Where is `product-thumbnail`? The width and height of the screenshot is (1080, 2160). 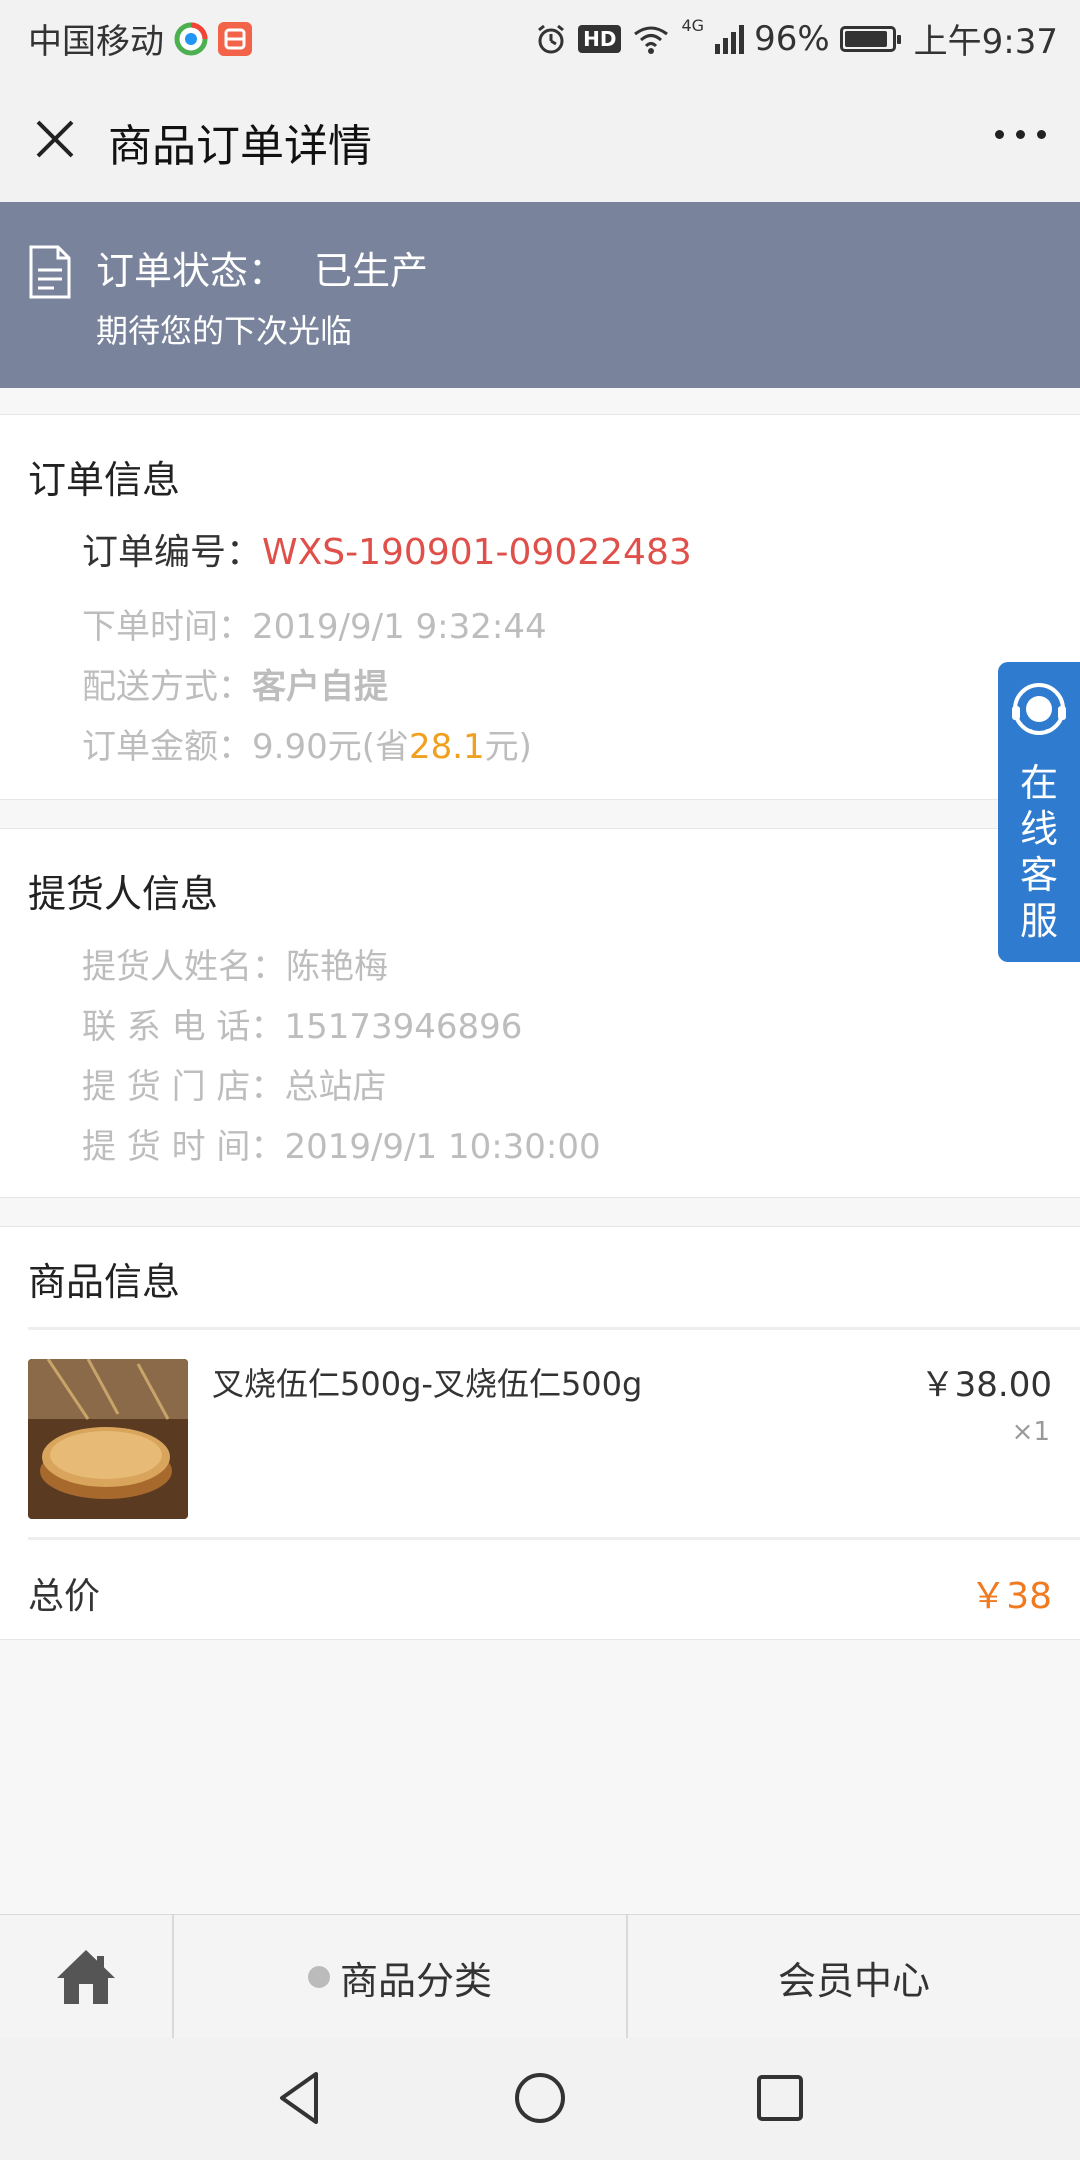
product-thumbnail is located at coordinates (108, 1439).